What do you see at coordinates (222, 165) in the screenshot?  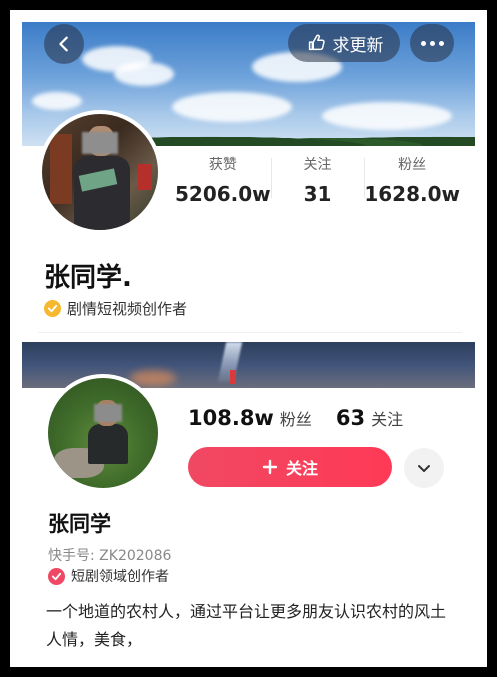 I see `likes-label: 获赞` at bounding box center [222, 165].